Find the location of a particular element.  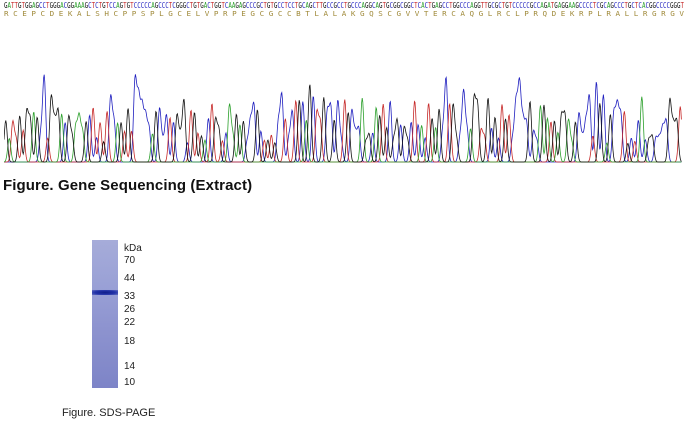

protein-band is located at coordinates (105, 292).